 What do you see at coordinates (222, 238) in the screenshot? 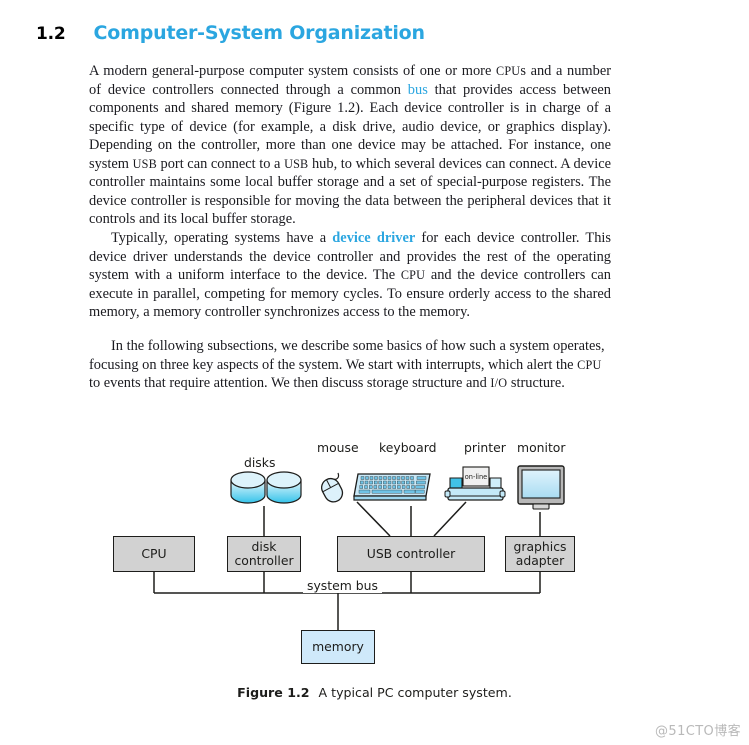
I see `p2-text-a: Typically, operating systems have a` at bounding box center [222, 238].